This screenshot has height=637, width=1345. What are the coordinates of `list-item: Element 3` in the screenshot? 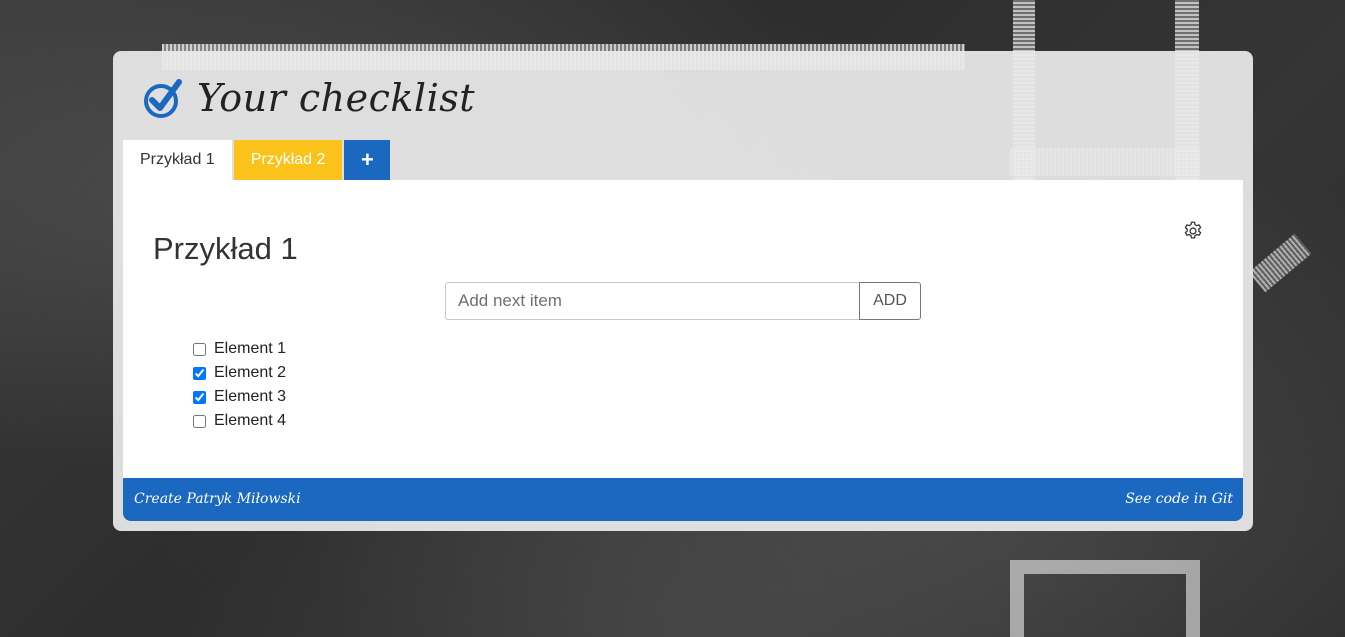 It's located at (239, 397).